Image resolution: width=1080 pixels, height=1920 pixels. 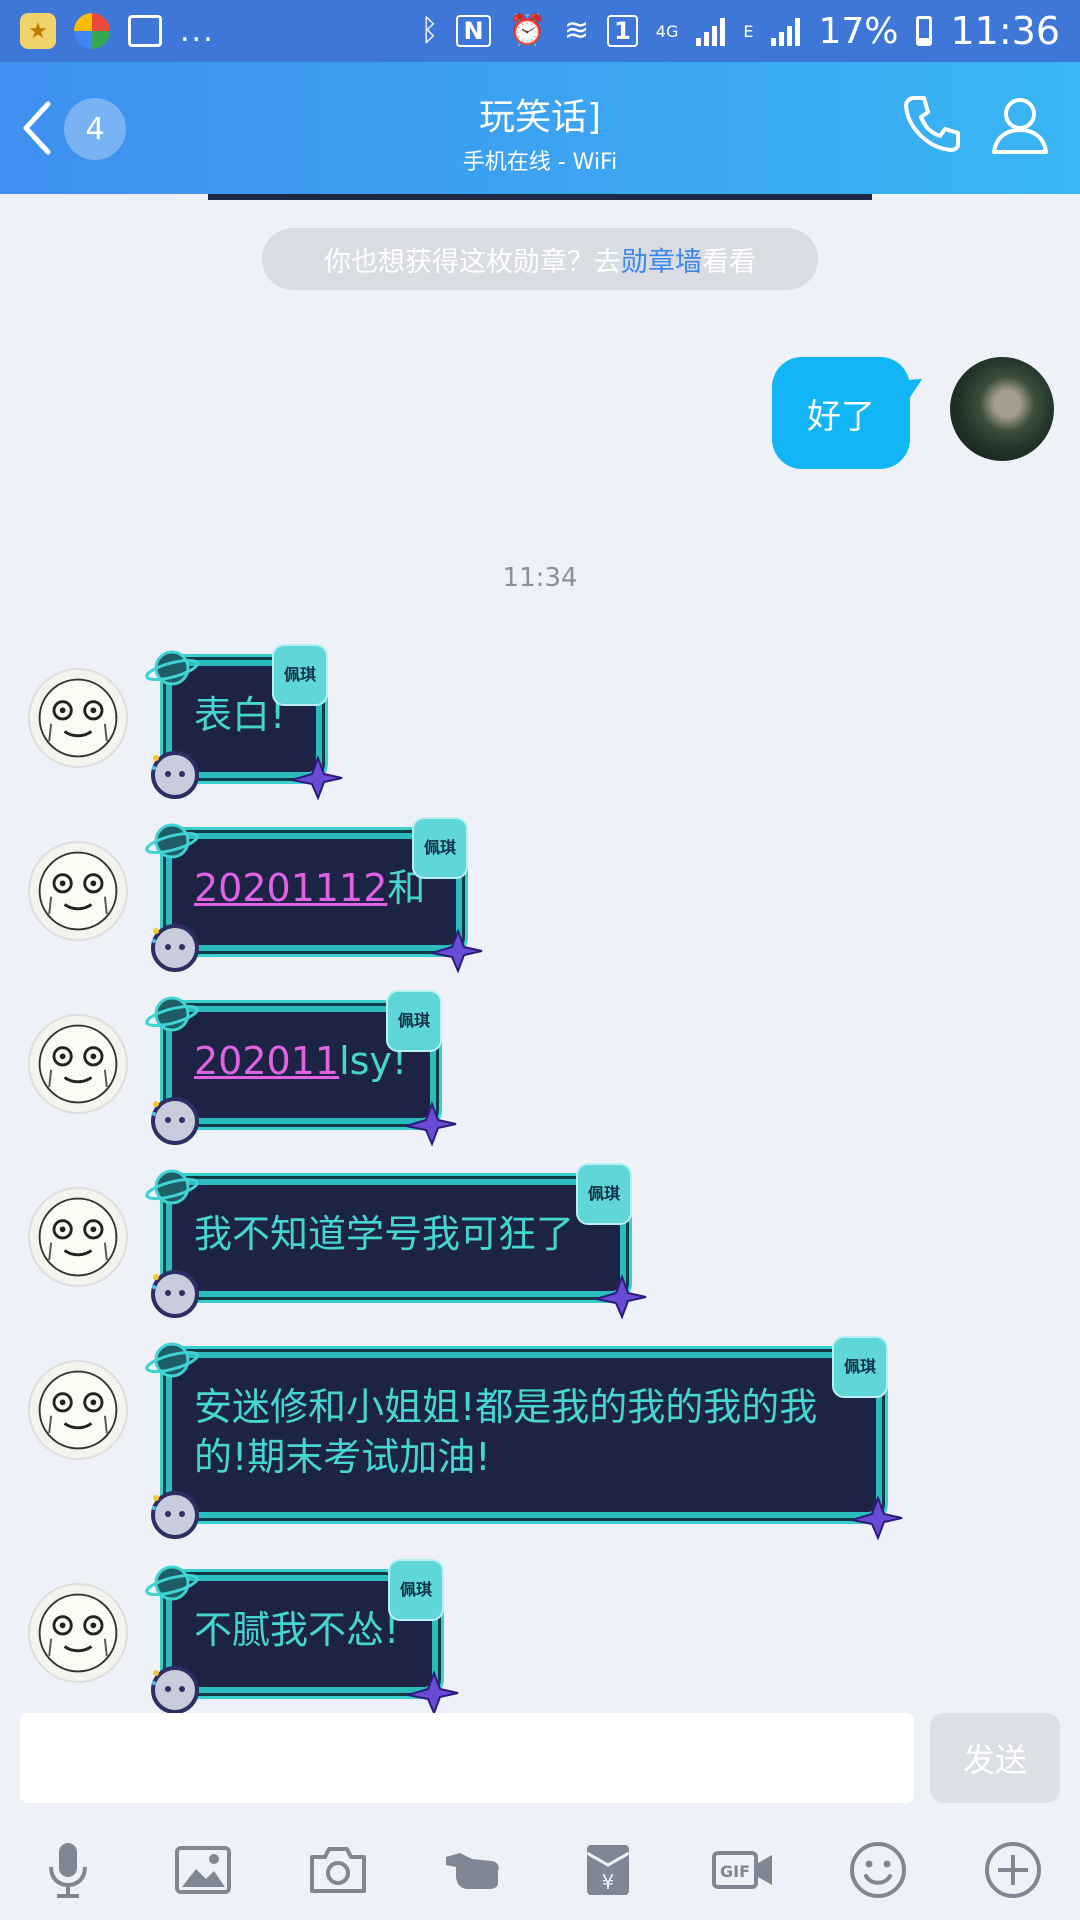 What do you see at coordinates (338, 1870) in the screenshot?
I see `camera-icon` at bounding box center [338, 1870].